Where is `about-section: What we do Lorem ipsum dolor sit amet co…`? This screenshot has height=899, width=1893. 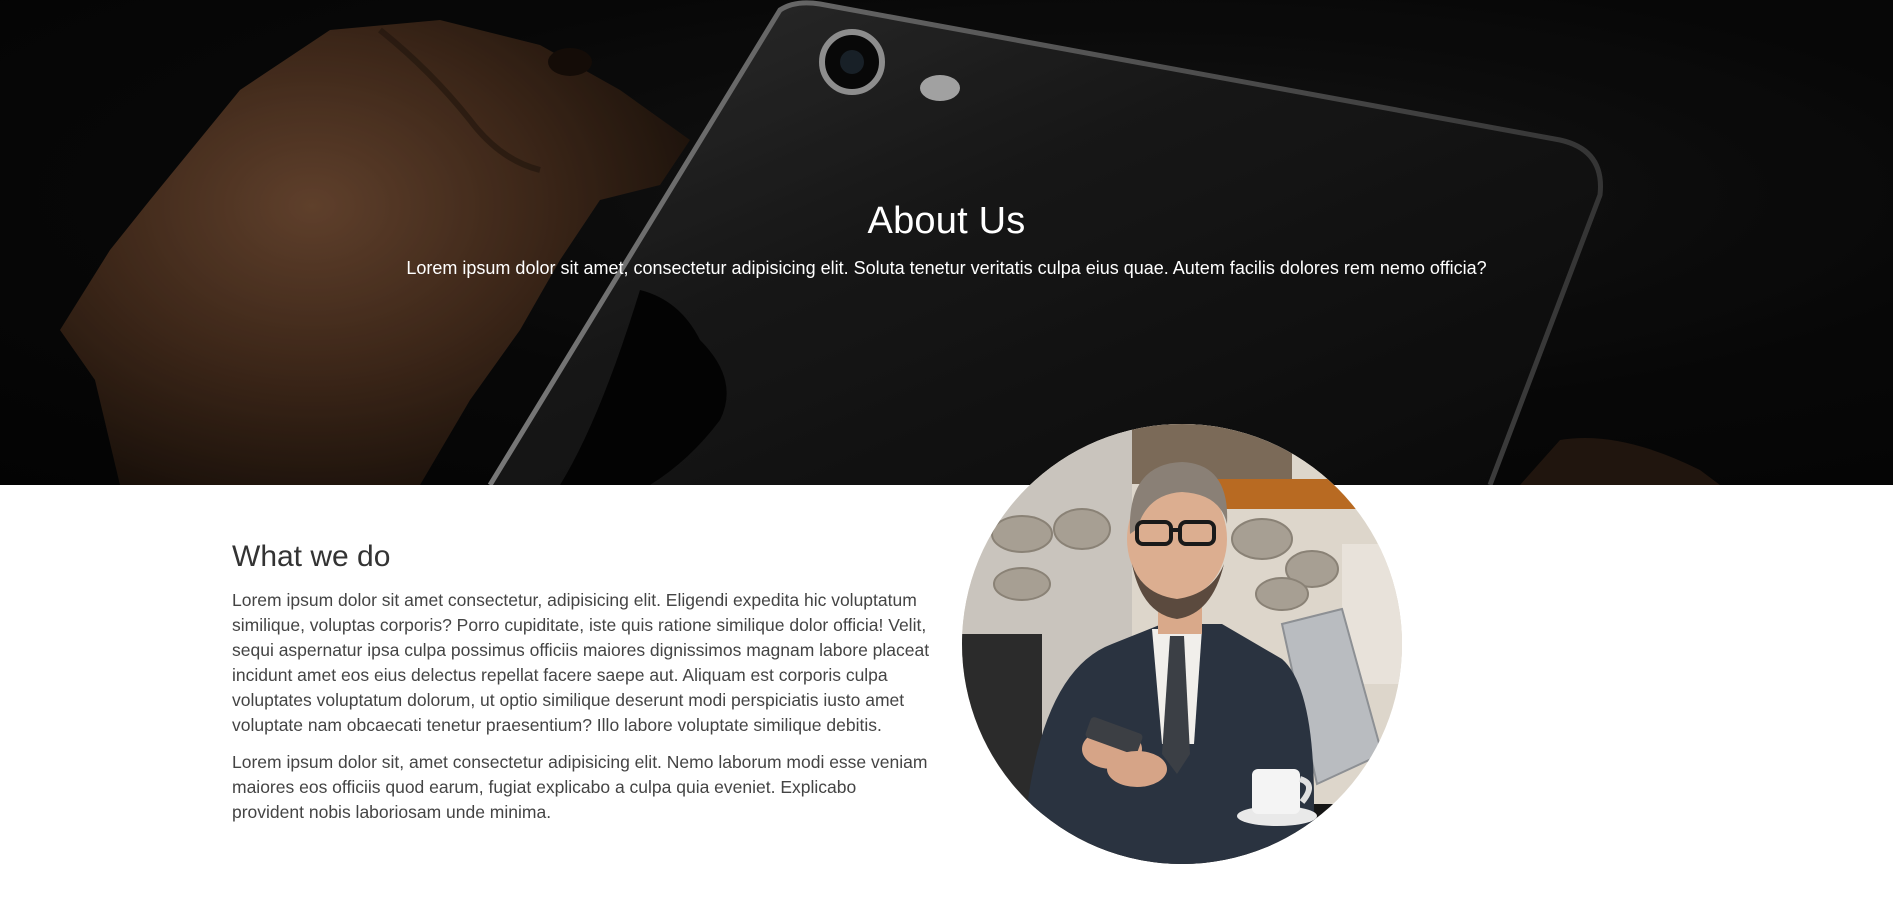
about-section: What we do Lorem ipsum dolor sit amet co… is located at coordinates (582, 688).